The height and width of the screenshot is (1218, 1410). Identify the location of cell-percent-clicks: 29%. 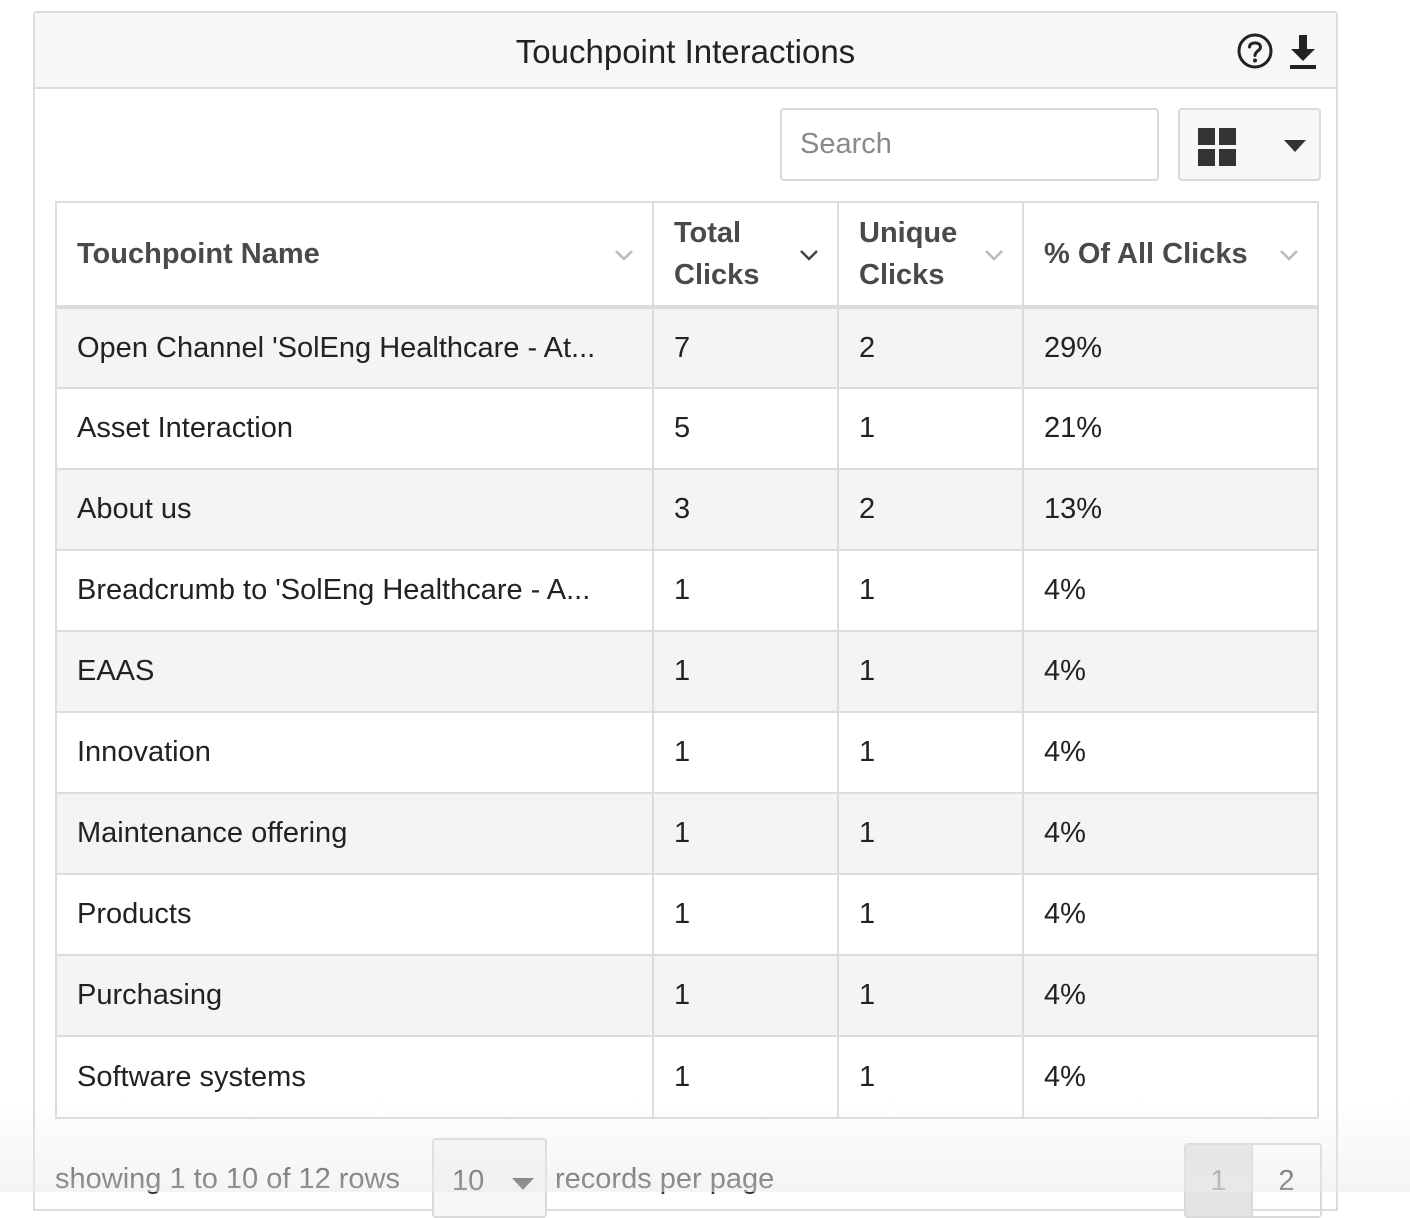
(1170, 348).